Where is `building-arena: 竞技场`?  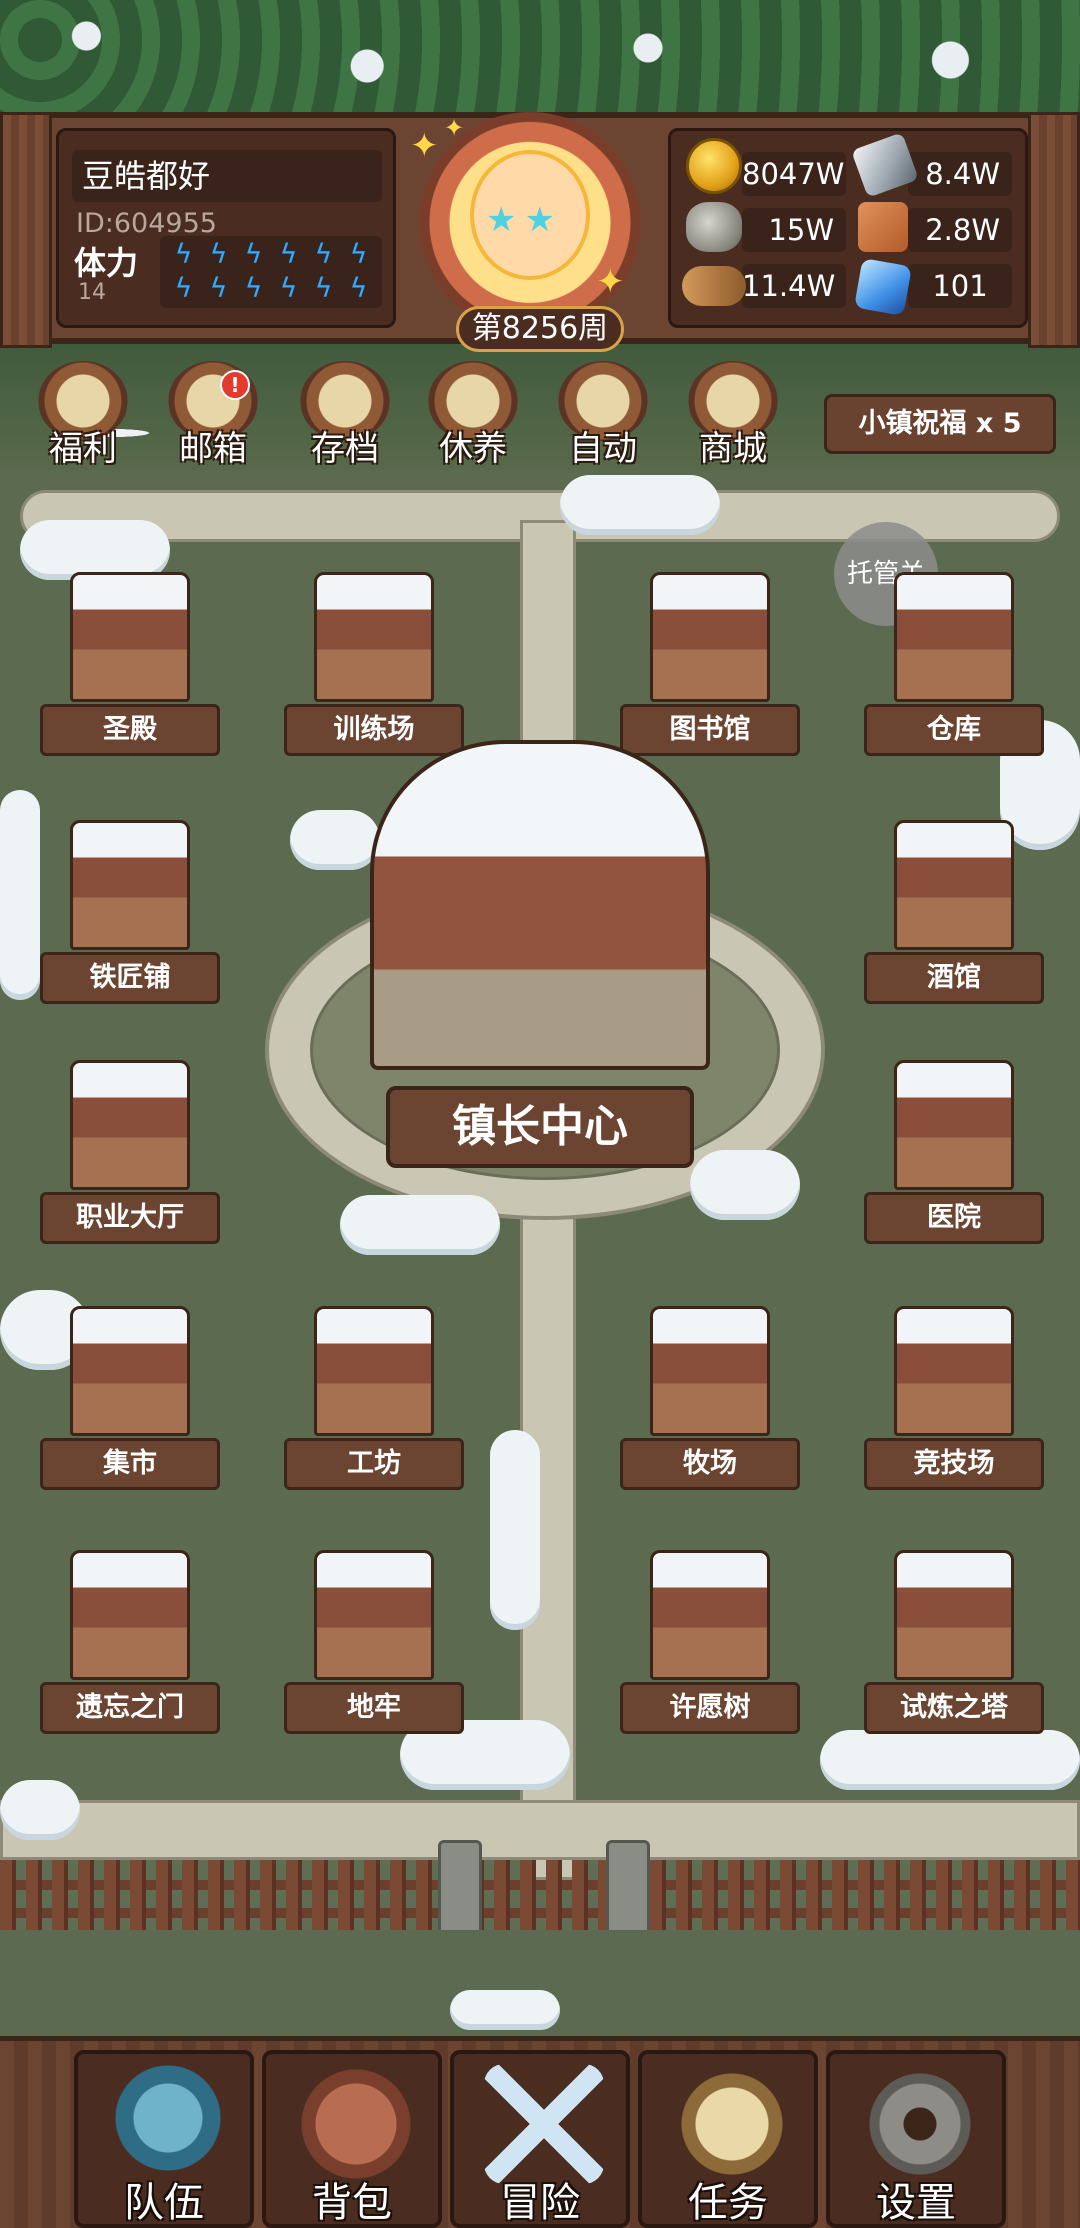
building-arena: 竞技场 is located at coordinates (954, 1401).